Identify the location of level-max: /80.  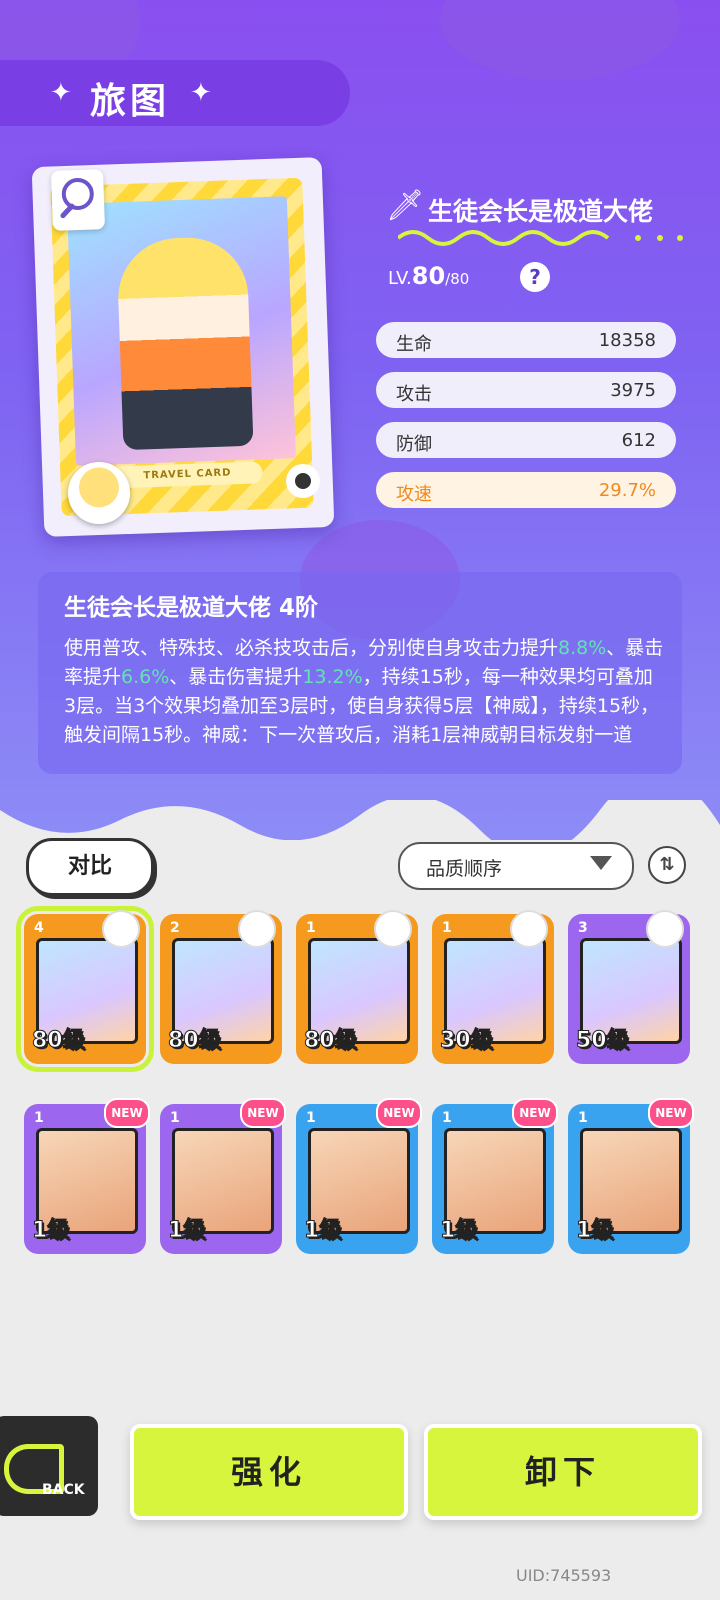
(457, 279).